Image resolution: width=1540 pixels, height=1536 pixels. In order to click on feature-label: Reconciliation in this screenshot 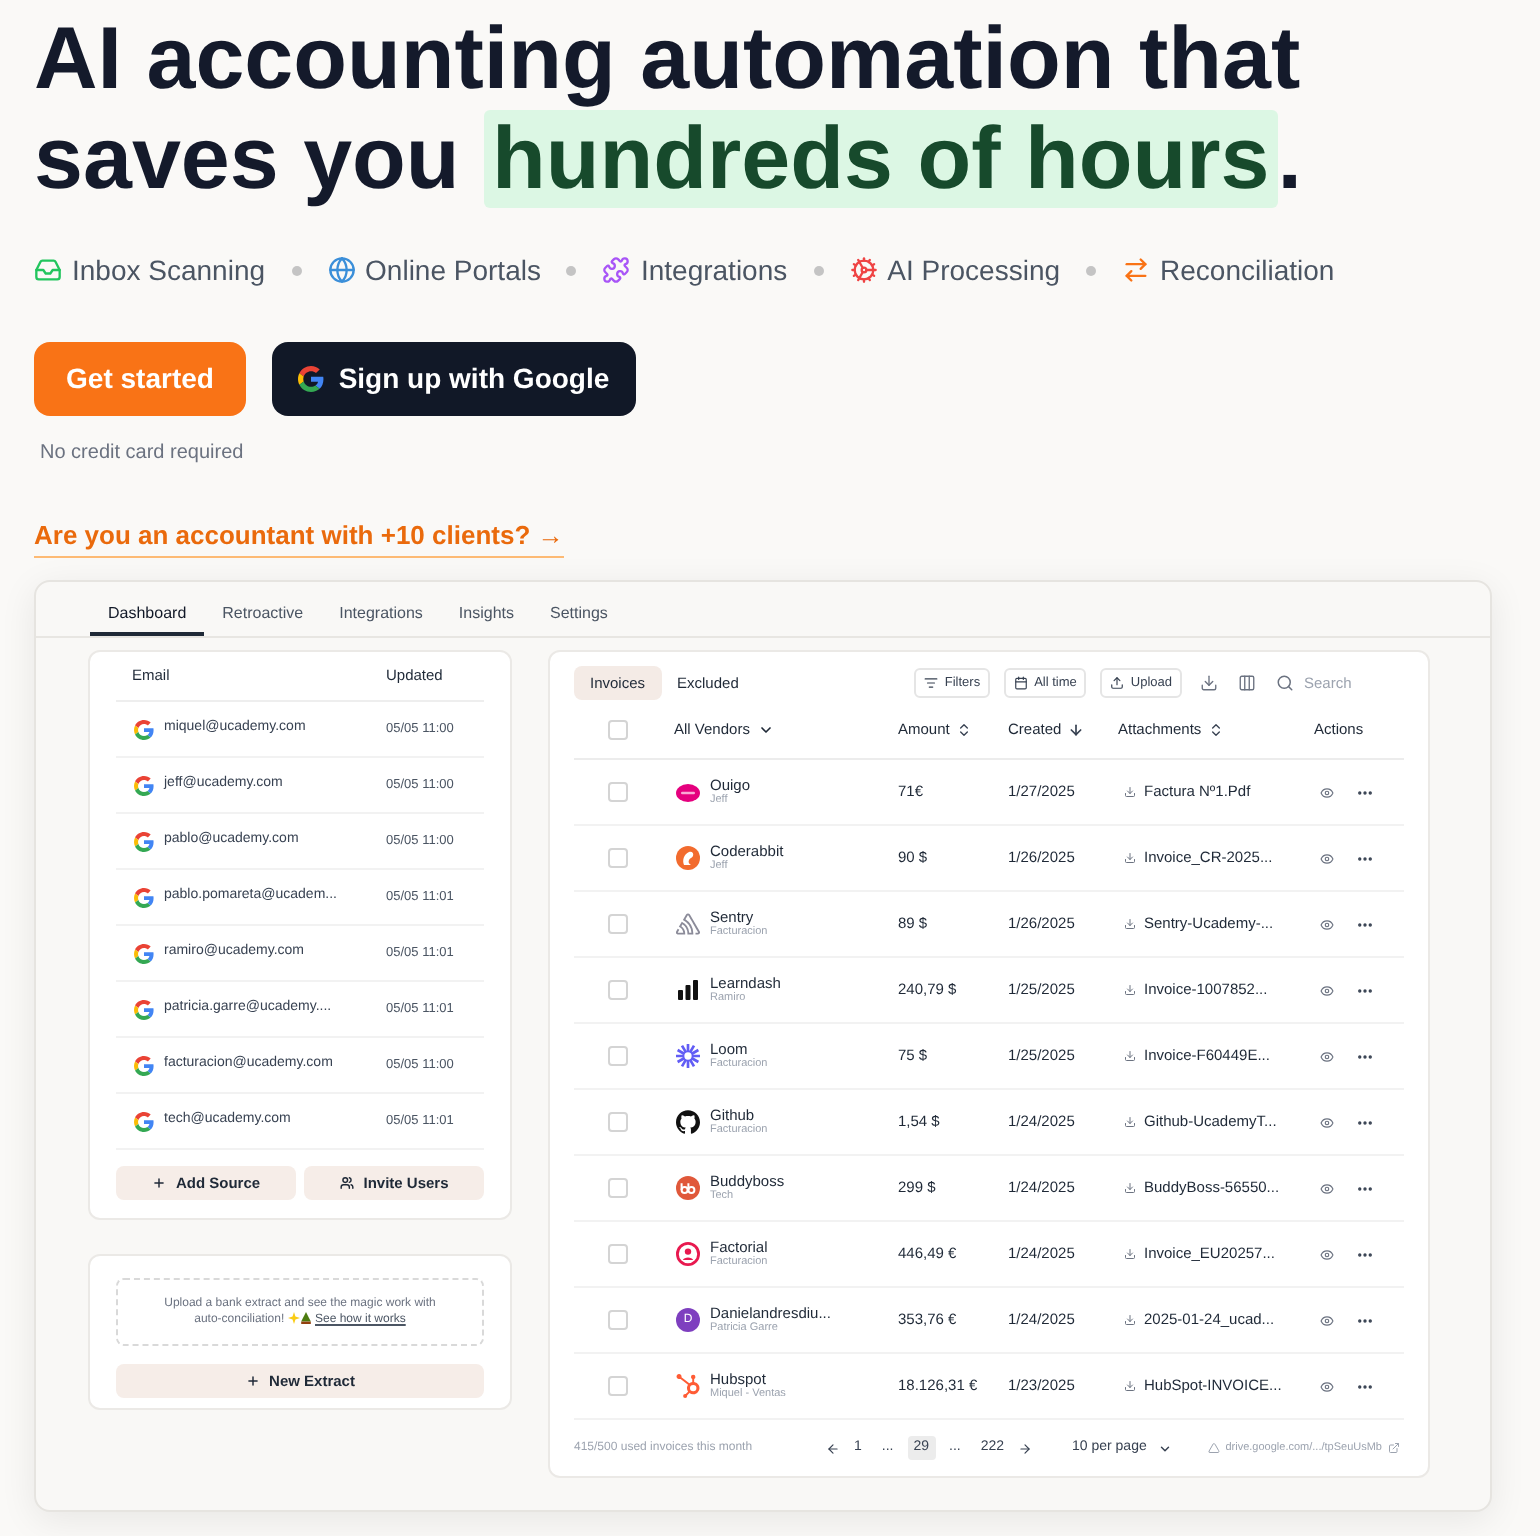, I will do `click(1247, 270)`.